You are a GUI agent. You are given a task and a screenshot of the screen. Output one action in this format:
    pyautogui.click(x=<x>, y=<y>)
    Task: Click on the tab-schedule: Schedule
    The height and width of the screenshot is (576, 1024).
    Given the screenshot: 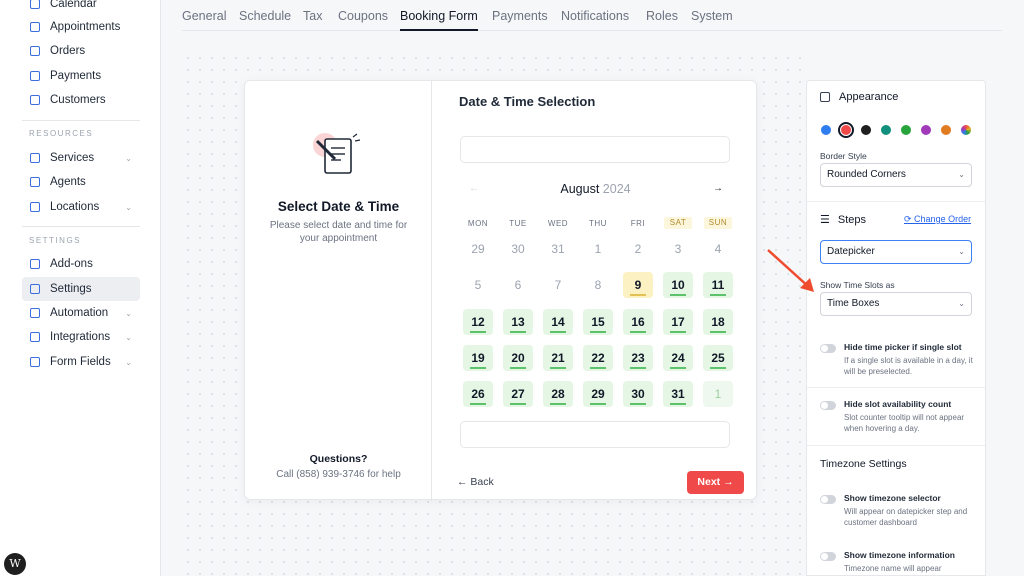 What is the action you would take?
    pyautogui.click(x=265, y=16)
    